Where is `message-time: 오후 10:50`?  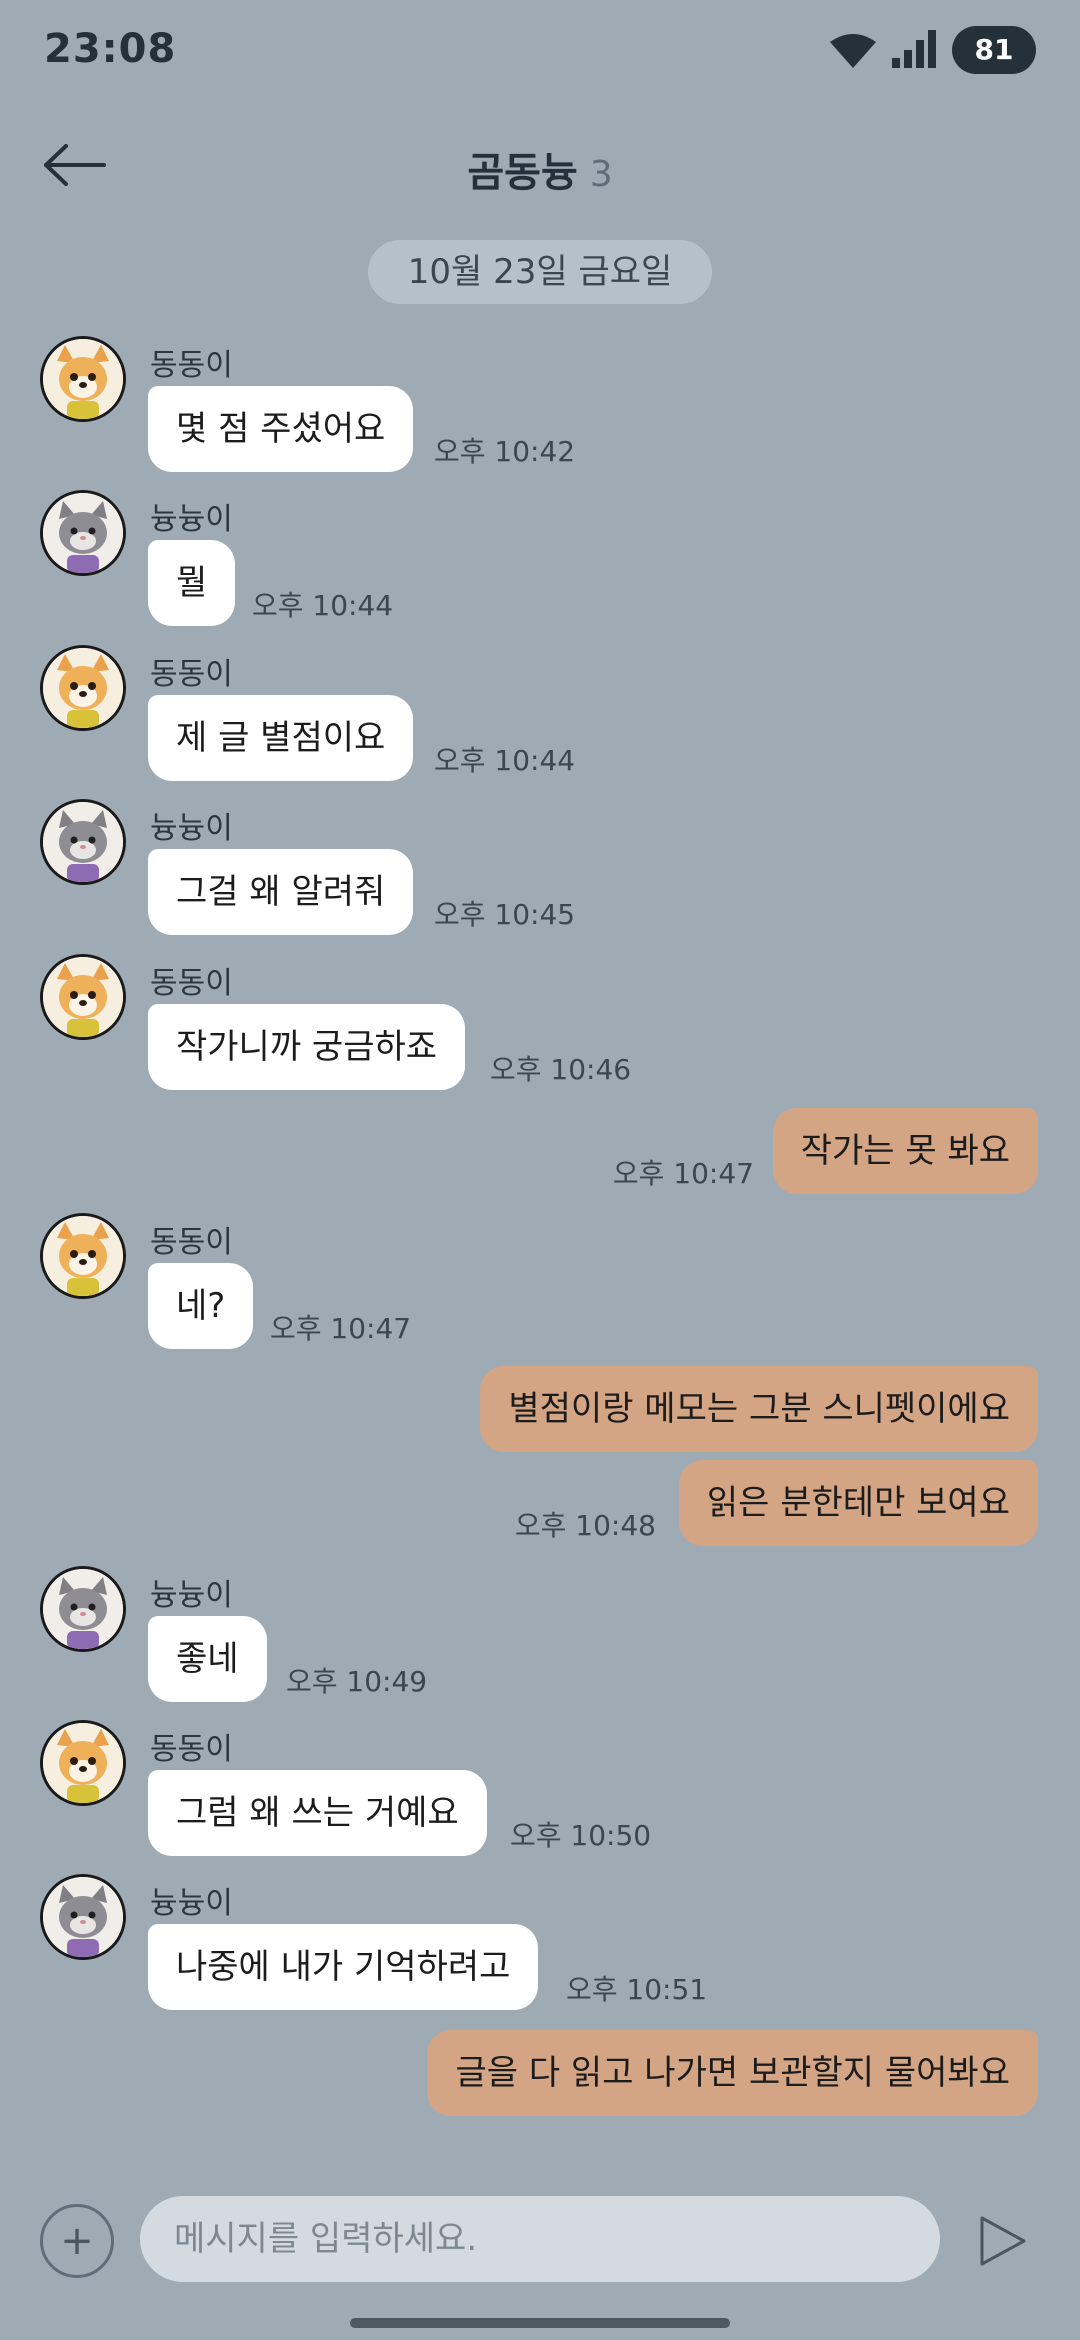 message-time: 오후 10:50 is located at coordinates (581, 1835).